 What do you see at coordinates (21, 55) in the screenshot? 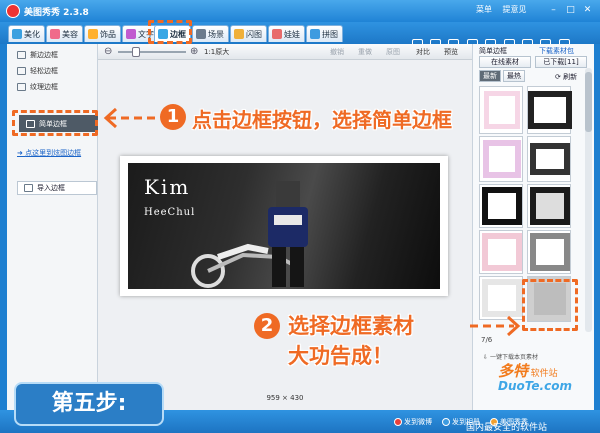
I see `torn-frame-icon` at bounding box center [21, 55].